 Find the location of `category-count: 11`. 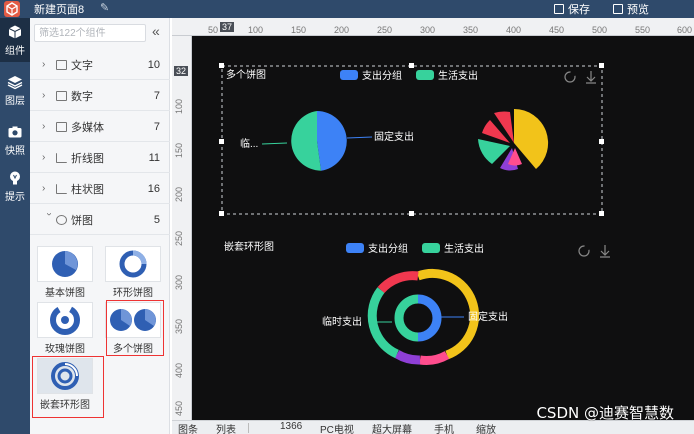

category-count: 11 is located at coordinates (154, 157).